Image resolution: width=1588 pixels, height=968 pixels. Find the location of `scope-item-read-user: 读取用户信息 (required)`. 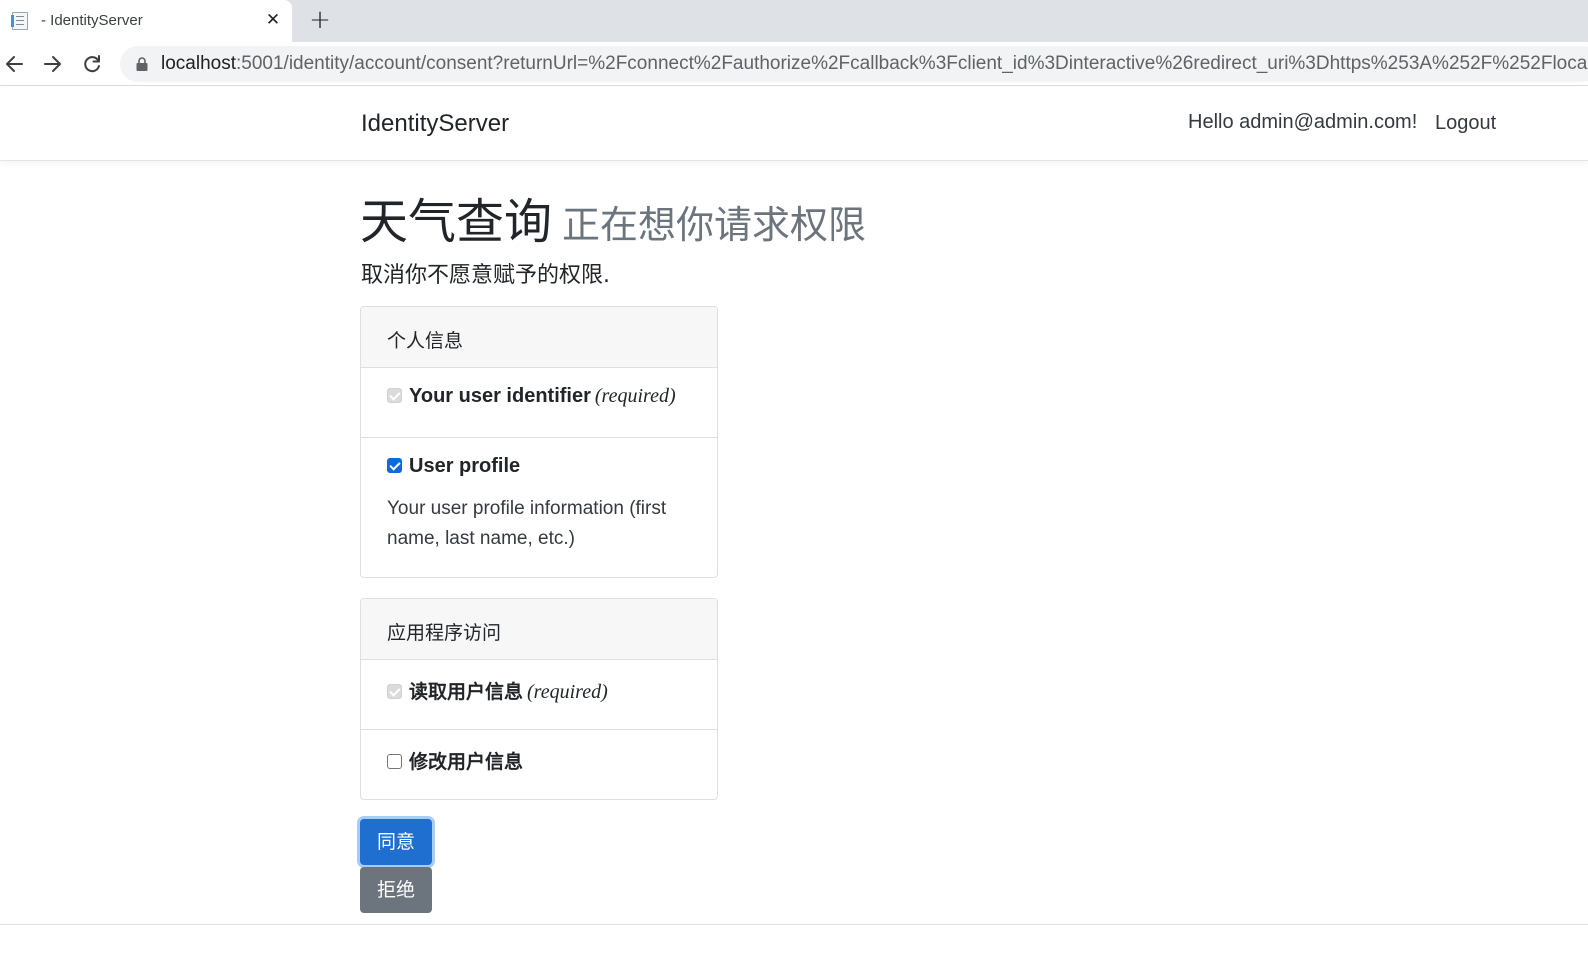

scope-item-read-user: 读取用户信息 (required) is located at coordinates (539, 695).